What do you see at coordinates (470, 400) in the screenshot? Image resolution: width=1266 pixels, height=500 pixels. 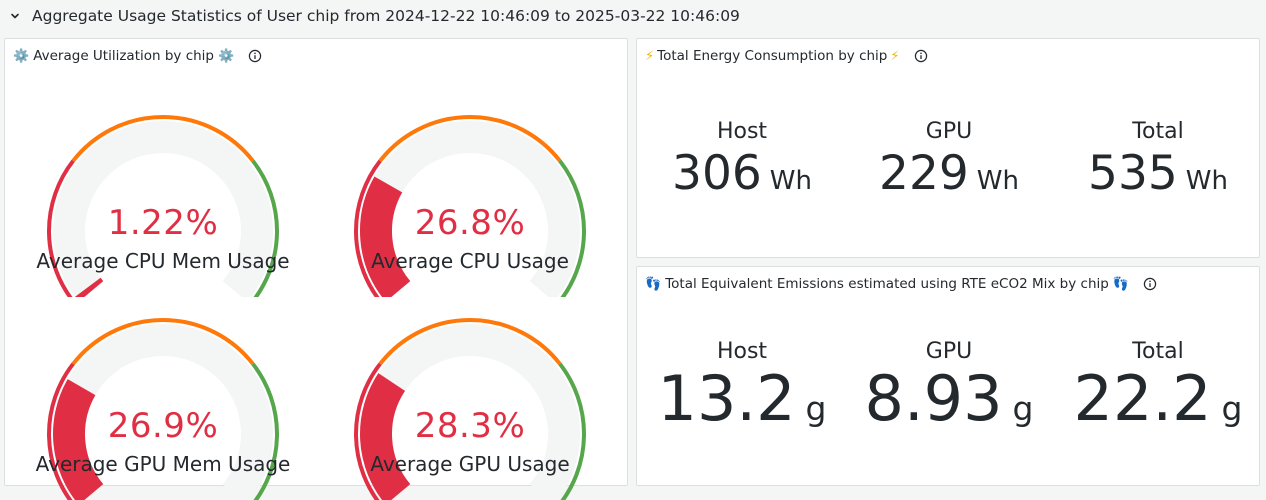 I see `gauge-gpu-usage: 28.3% Average GPU Usage` at bounding box center [470, 400].